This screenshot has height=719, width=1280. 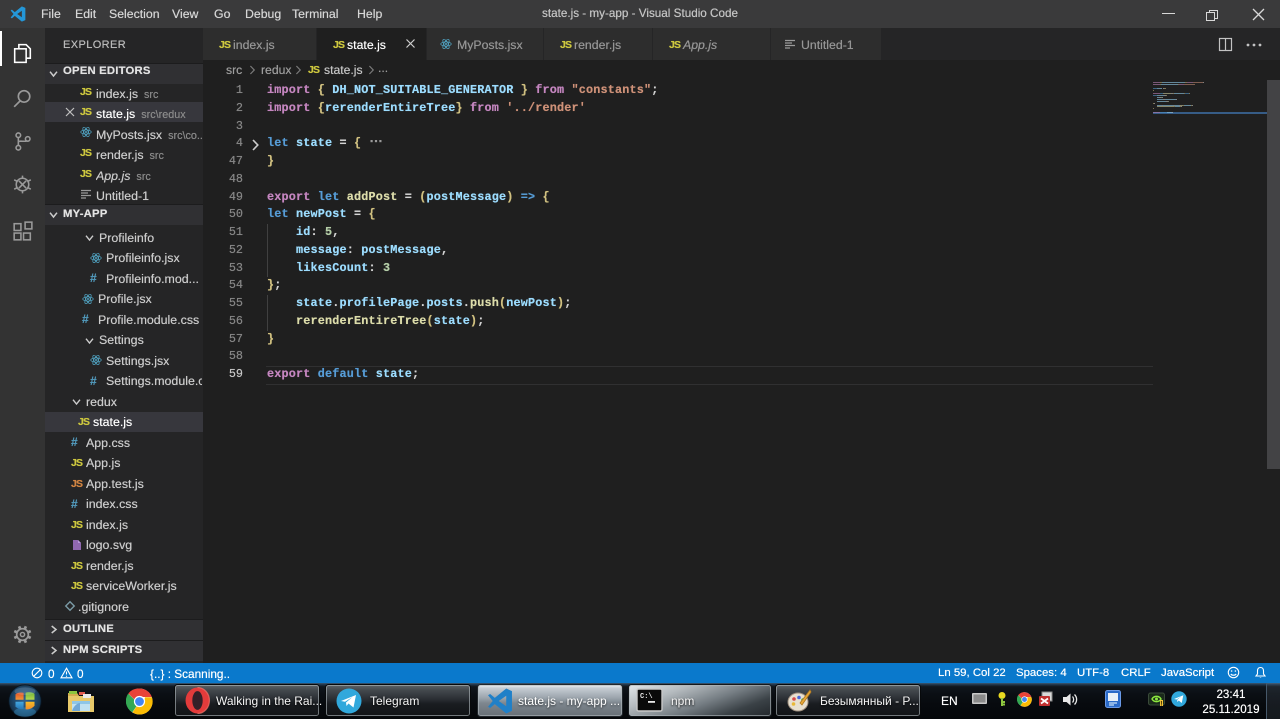 I want to click on svg-text: C:\, so click(x=646, y=697).